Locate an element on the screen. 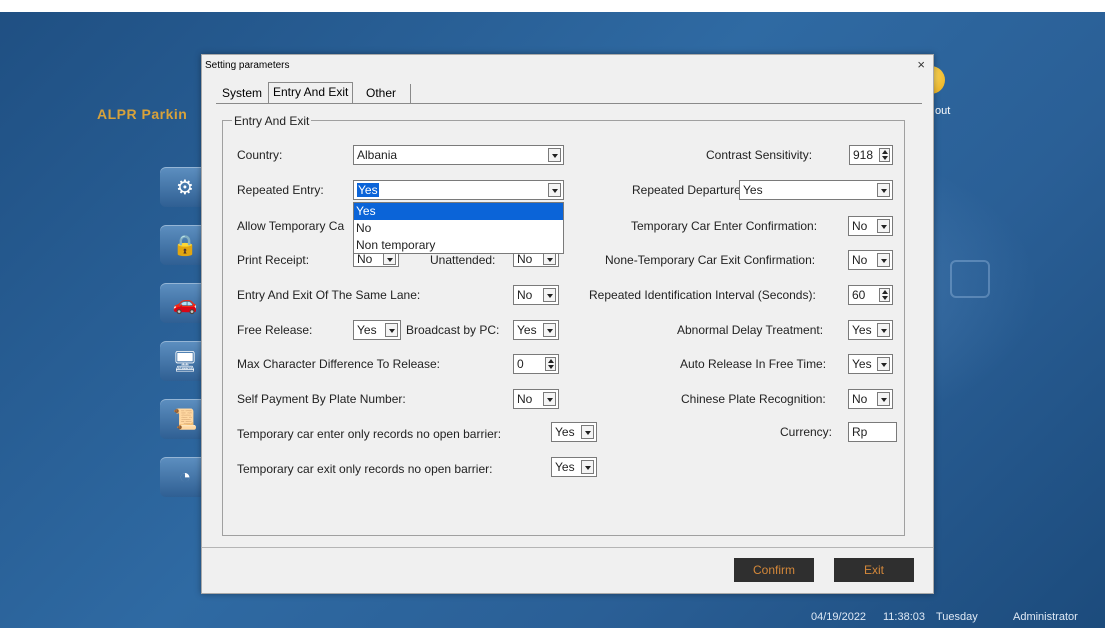 This screenshot has height=628, width=1105. contrast-stepper: 918 is located at coordinates (871, 155).